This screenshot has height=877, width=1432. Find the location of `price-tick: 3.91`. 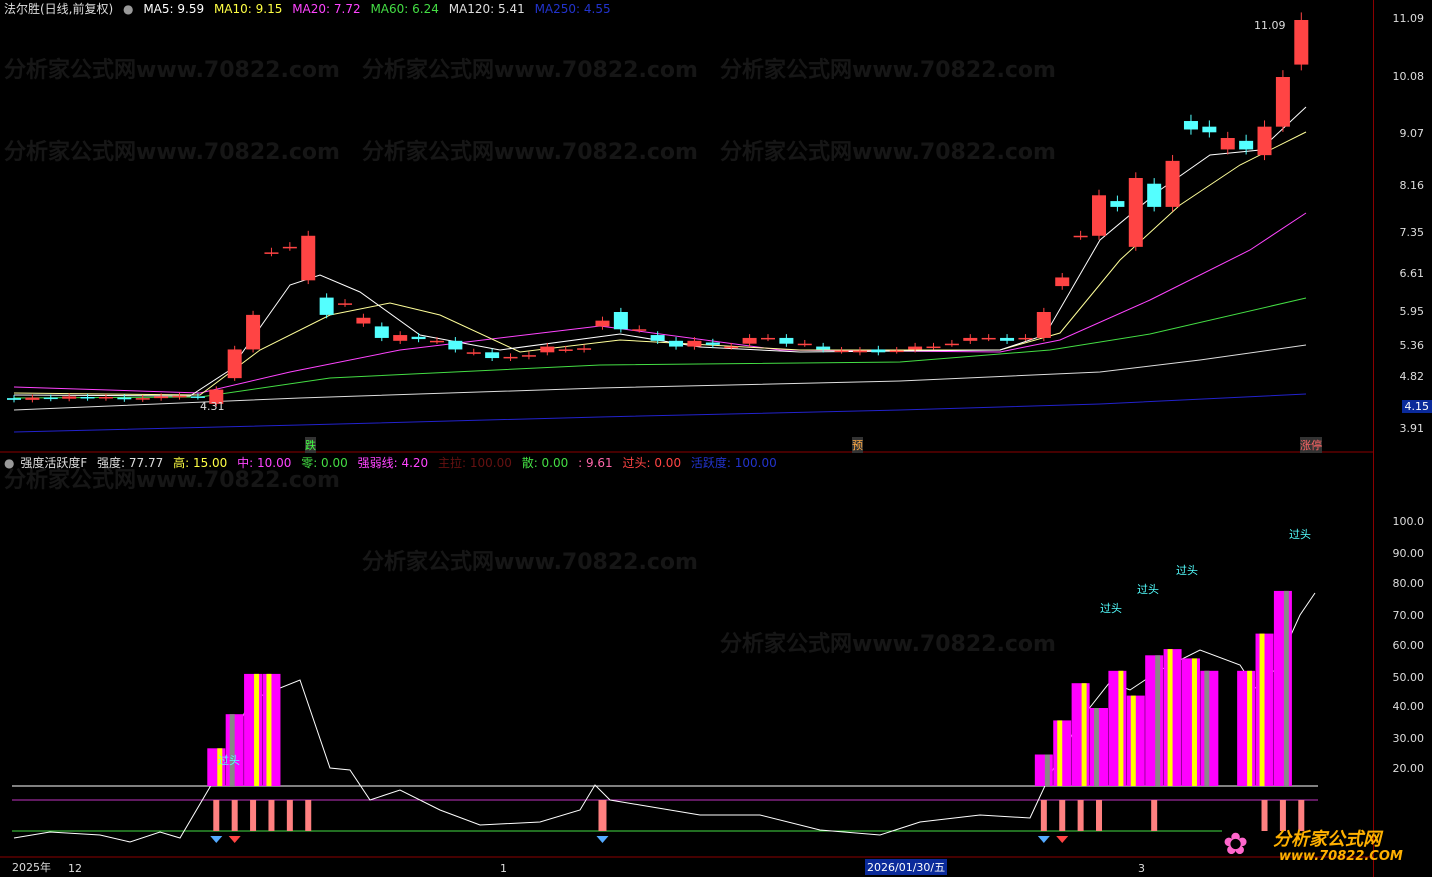

price-tick: 3.91 is located at coordinates (1412, 428).